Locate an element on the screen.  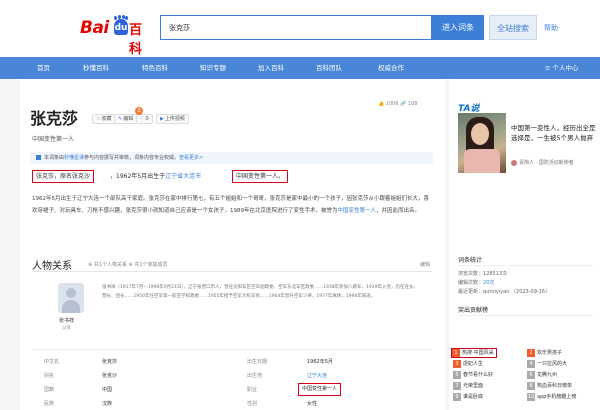
rank-text: 一只拉风的大 is located at coordinates (552, 364).